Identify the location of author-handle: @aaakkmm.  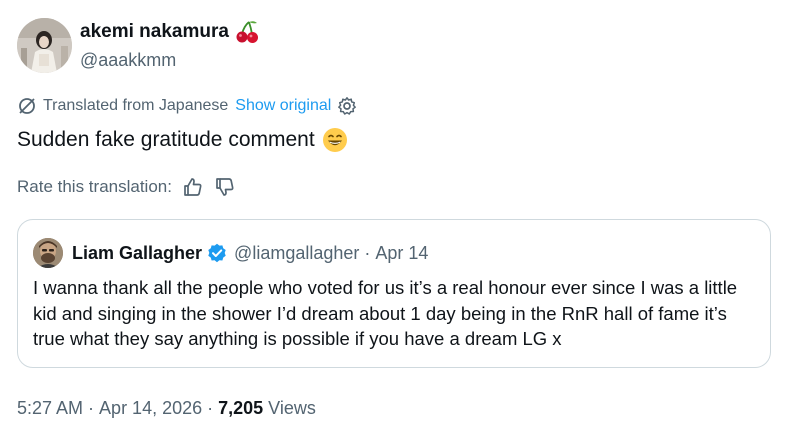
(128, 60).